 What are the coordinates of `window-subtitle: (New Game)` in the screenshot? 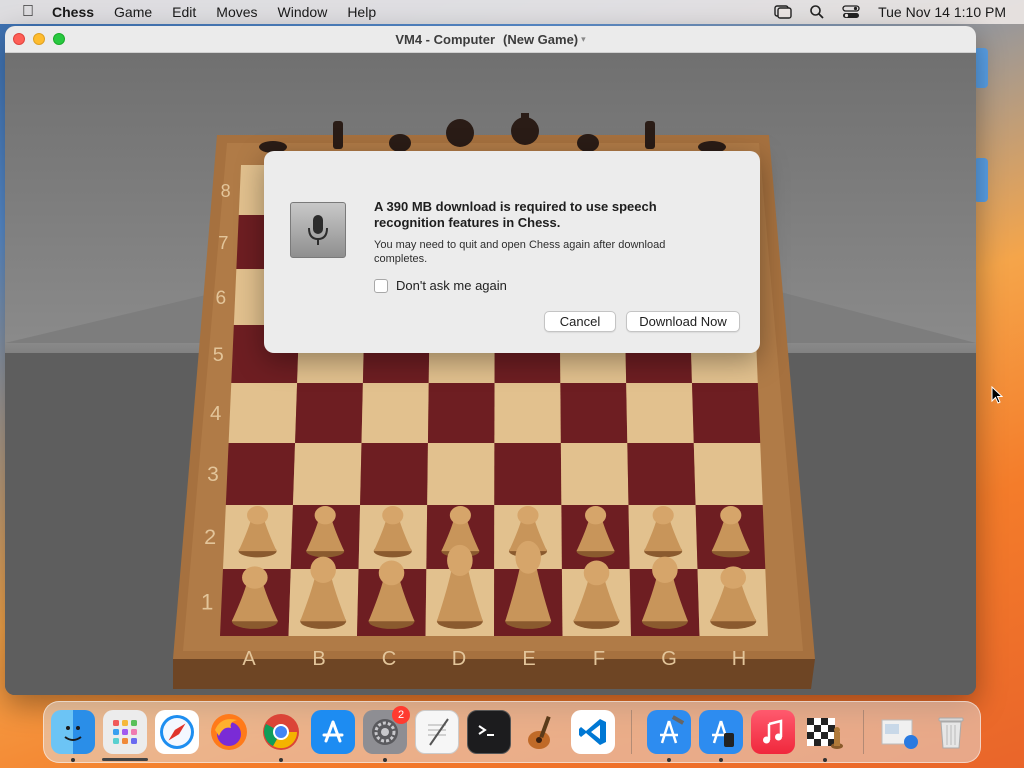 It's located at (540, 39).